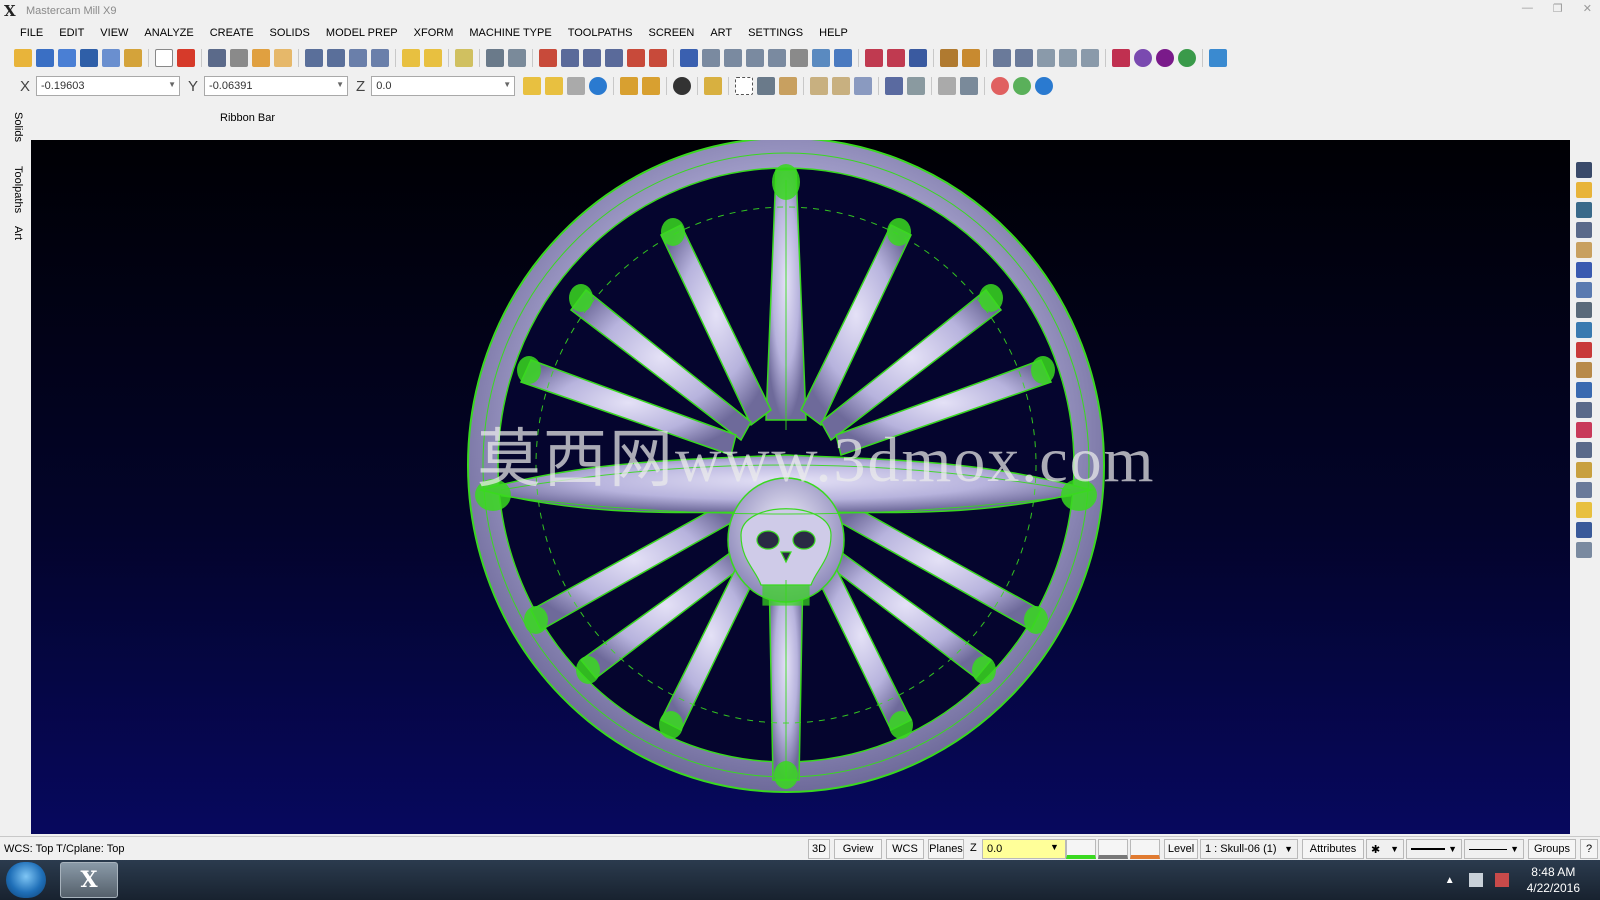 The width and height of the screenshot is (1600, 900). What do you see at coordinates (775, 33) in the screenshot?
I see `menu-settings: SETTINGS` at bounding box center [775, 33].